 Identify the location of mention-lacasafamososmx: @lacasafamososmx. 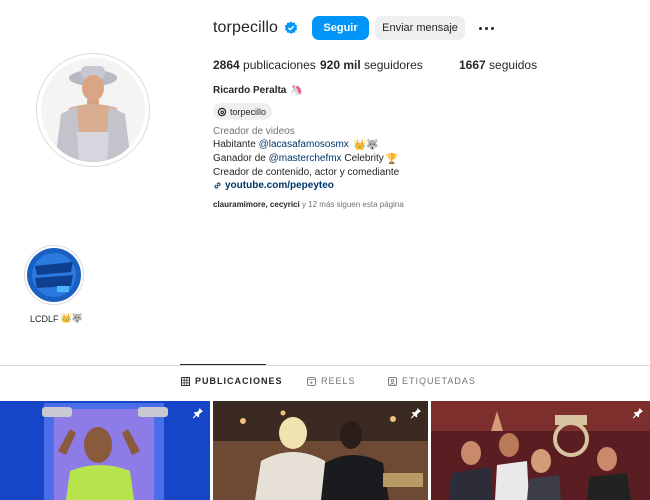
(304, 144).